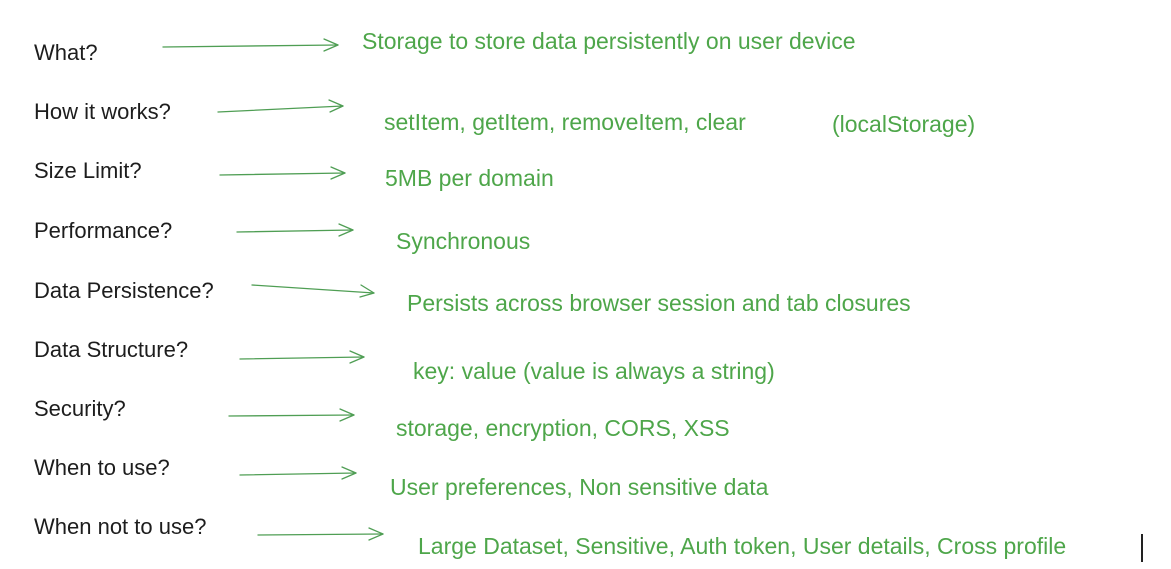  What do you see at coordinates (250, 45) in the screenshot?
I see `arrow-what` at bounding box center [250, 45].